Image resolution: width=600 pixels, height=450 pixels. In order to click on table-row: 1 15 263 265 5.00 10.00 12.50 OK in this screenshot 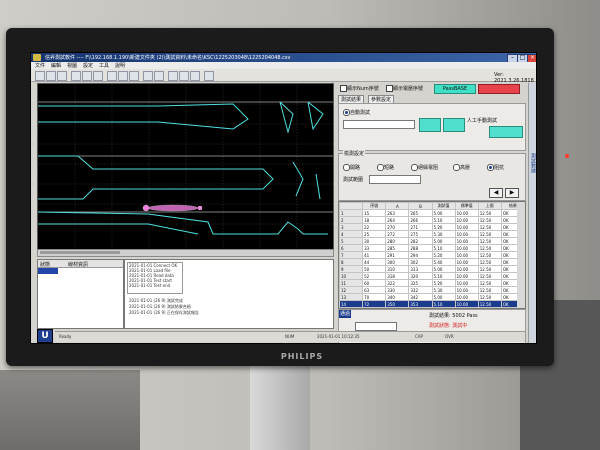, I will do `click(432, 213)`.